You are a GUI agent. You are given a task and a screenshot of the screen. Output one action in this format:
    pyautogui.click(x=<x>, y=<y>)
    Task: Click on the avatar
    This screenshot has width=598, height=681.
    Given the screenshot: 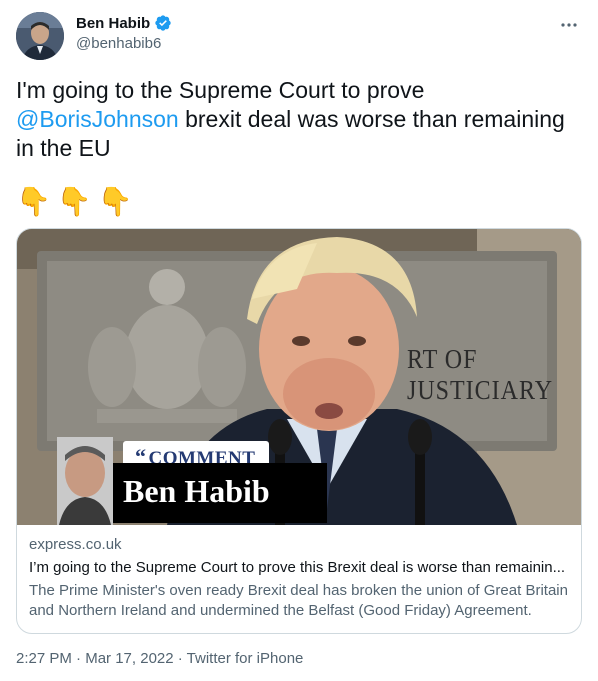 What is the action you would take?
    pyautogui.click(x=40, y=36)
    